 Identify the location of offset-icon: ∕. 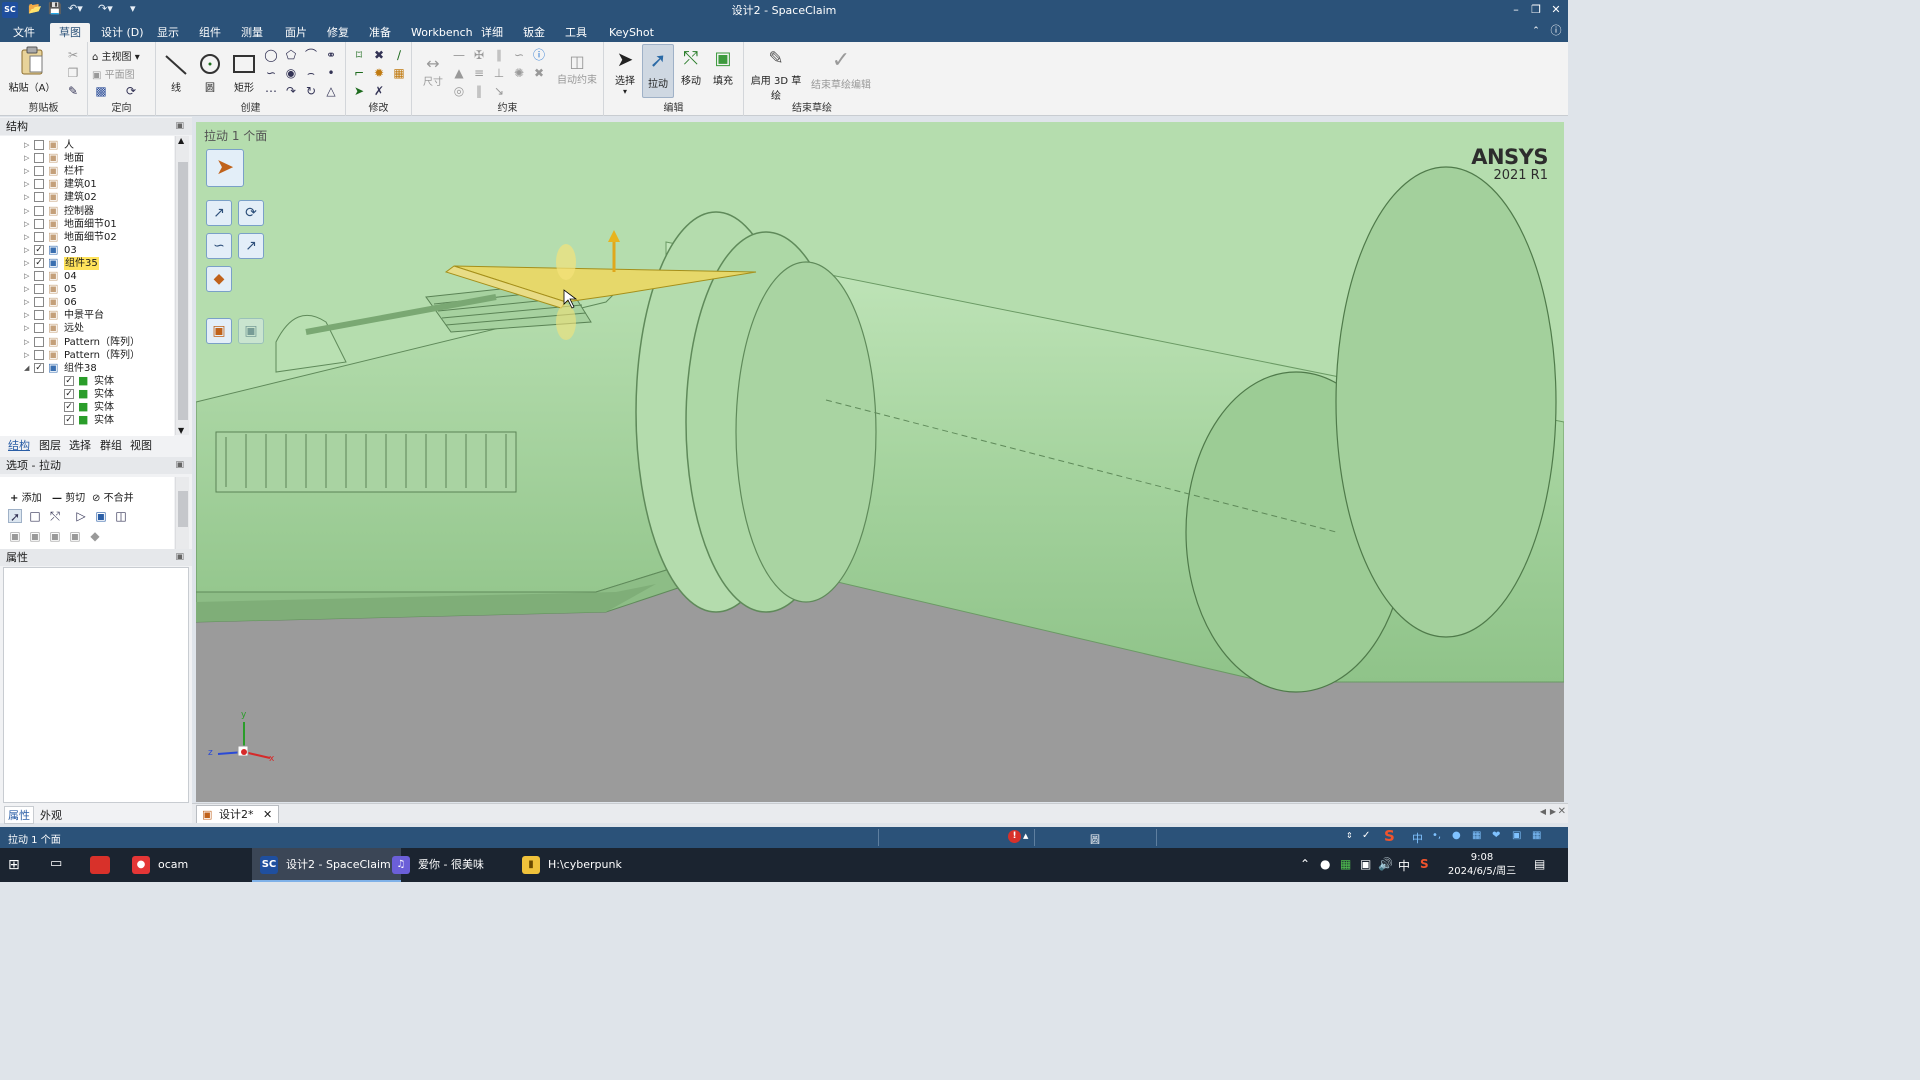
(399, 55).